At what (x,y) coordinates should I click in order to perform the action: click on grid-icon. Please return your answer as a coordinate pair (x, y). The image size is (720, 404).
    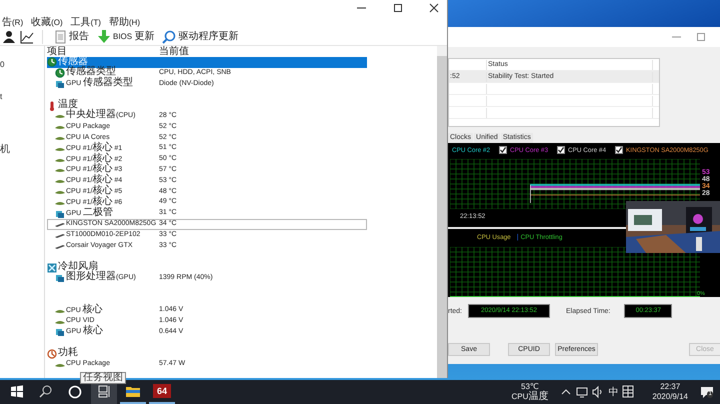
    Looking at the image, I should click on (628, 392).